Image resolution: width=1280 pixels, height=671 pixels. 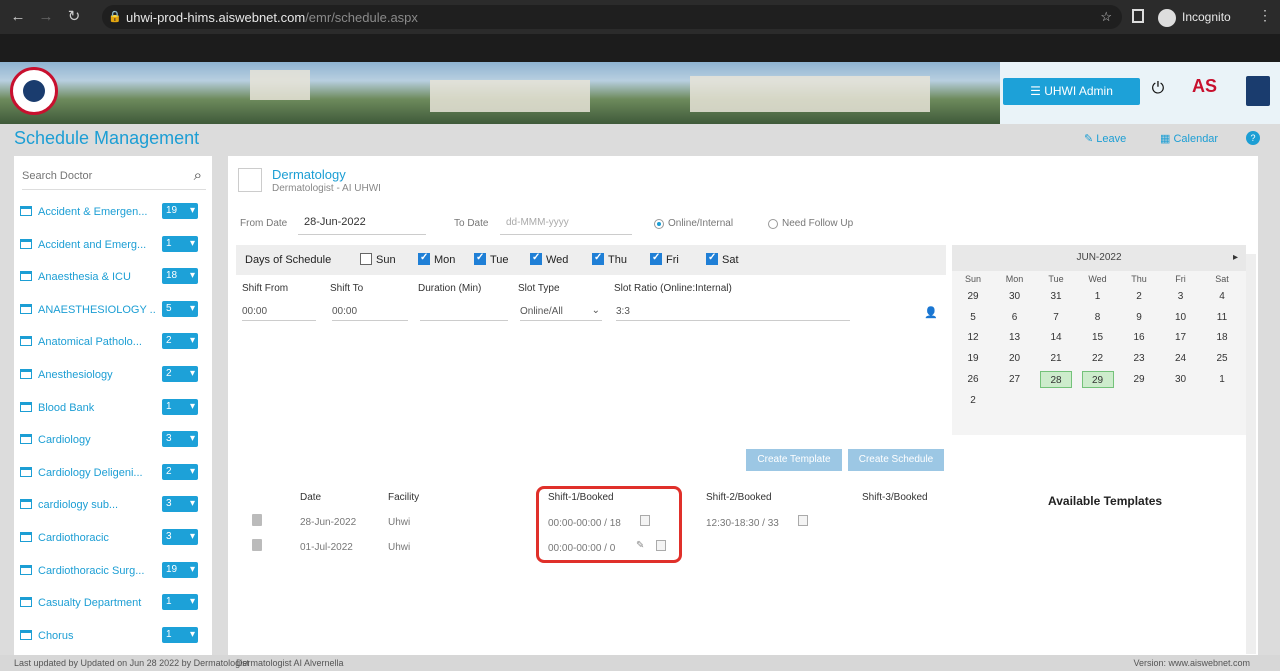 What do you see at coordinates (1222, 296) in the screenshot?
I see `calendar-day: 4` at bounding box center [1222, 296].